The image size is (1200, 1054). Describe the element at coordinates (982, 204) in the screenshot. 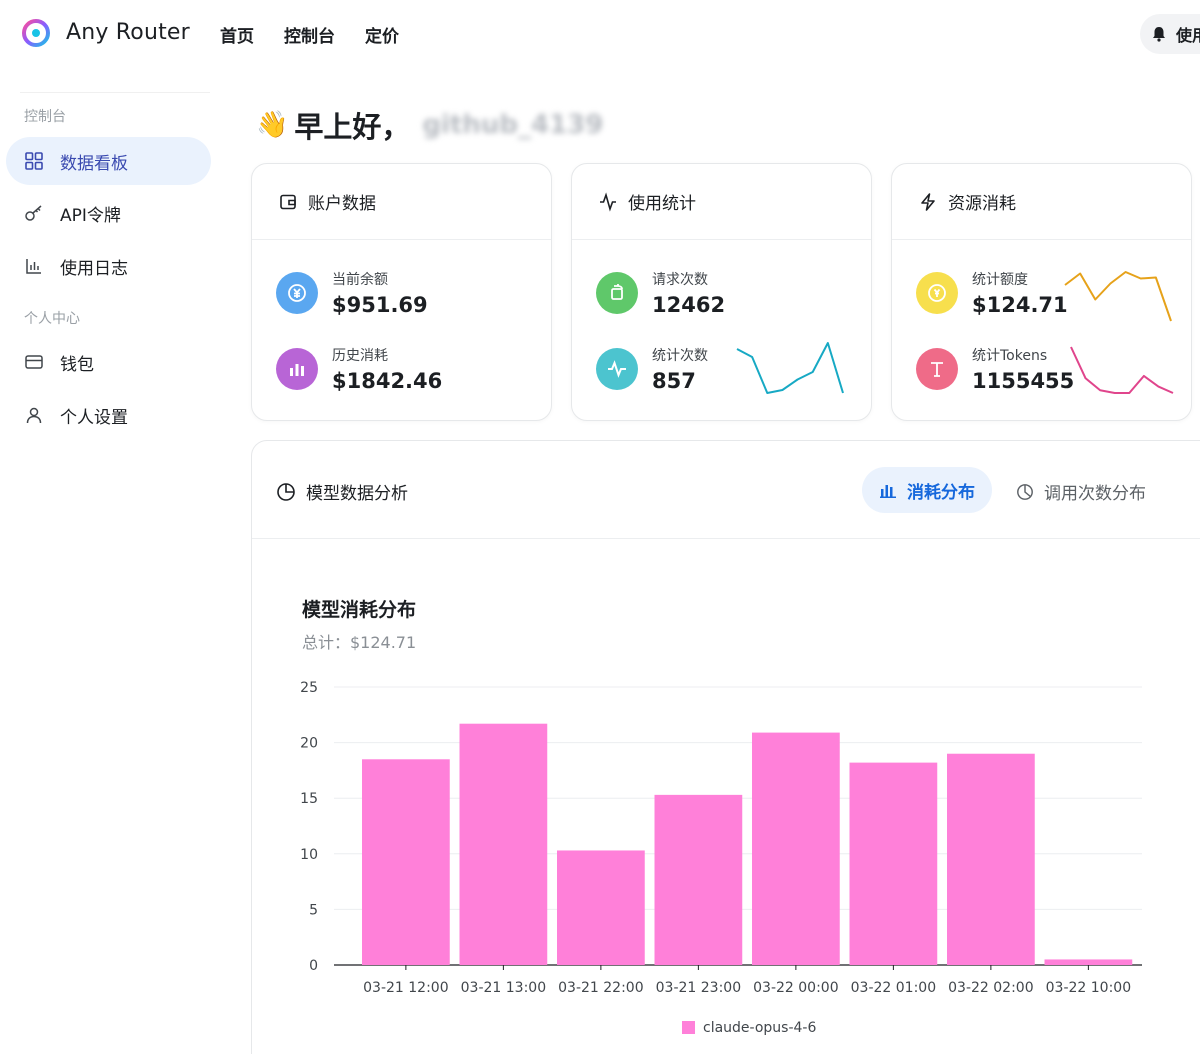

I see `card-title: 资源消耗` at that location.